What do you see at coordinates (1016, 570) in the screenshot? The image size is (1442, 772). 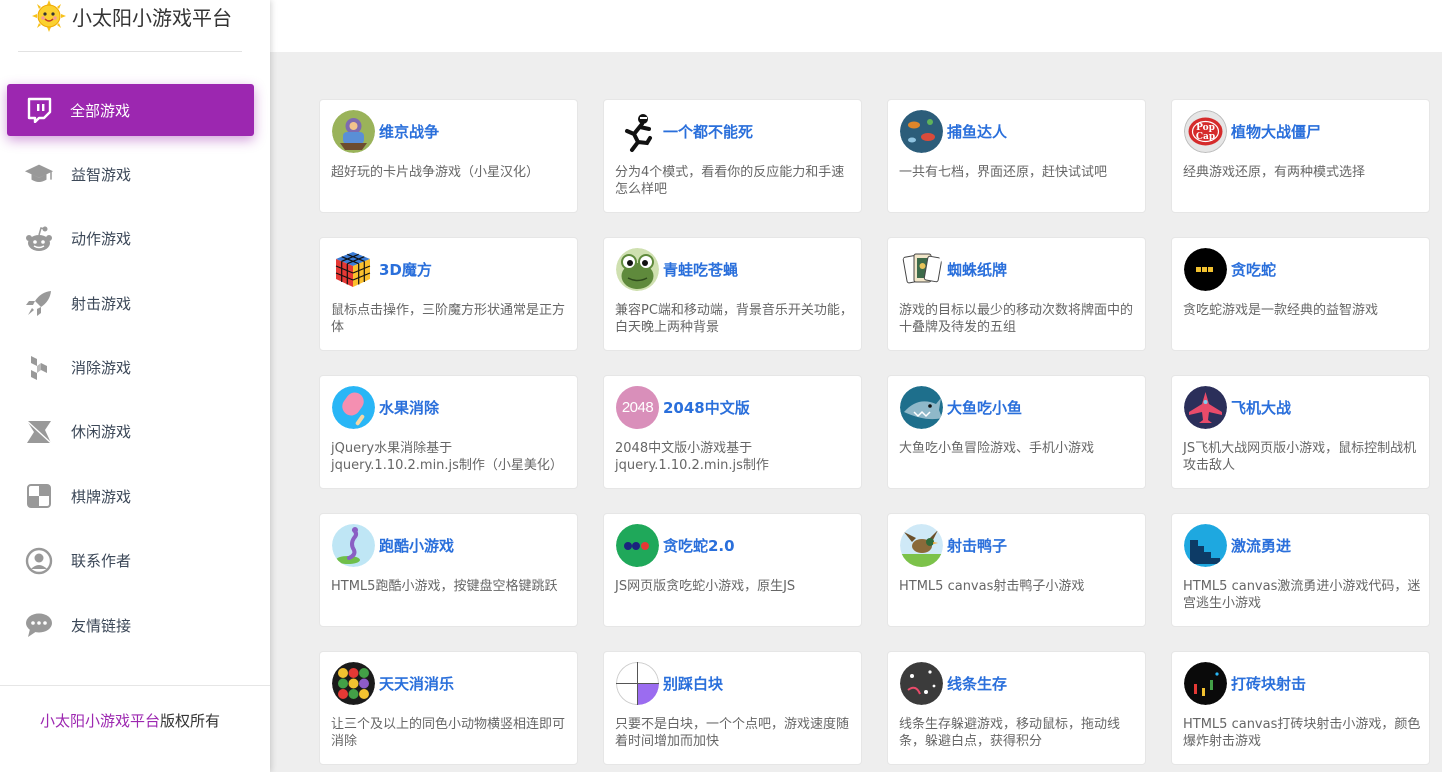 I see `game-card: 射击鸭子 HTML5 canvas射击鸭子小游戏` at bounding box center [1016, 570].